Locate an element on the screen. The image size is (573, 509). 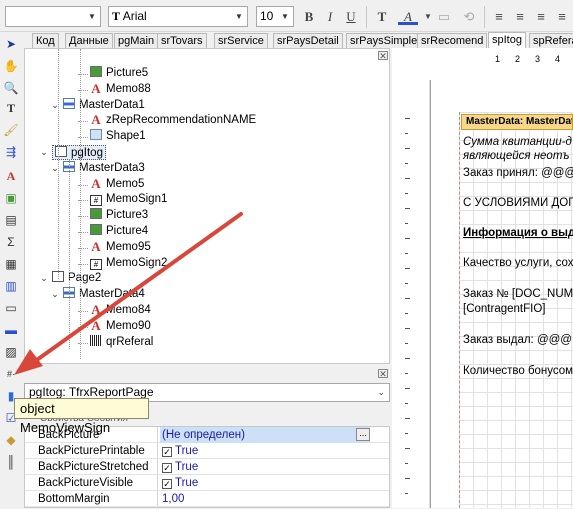
property-row: BackPictureStretched ✓ True is located at coordinates (207, 467).